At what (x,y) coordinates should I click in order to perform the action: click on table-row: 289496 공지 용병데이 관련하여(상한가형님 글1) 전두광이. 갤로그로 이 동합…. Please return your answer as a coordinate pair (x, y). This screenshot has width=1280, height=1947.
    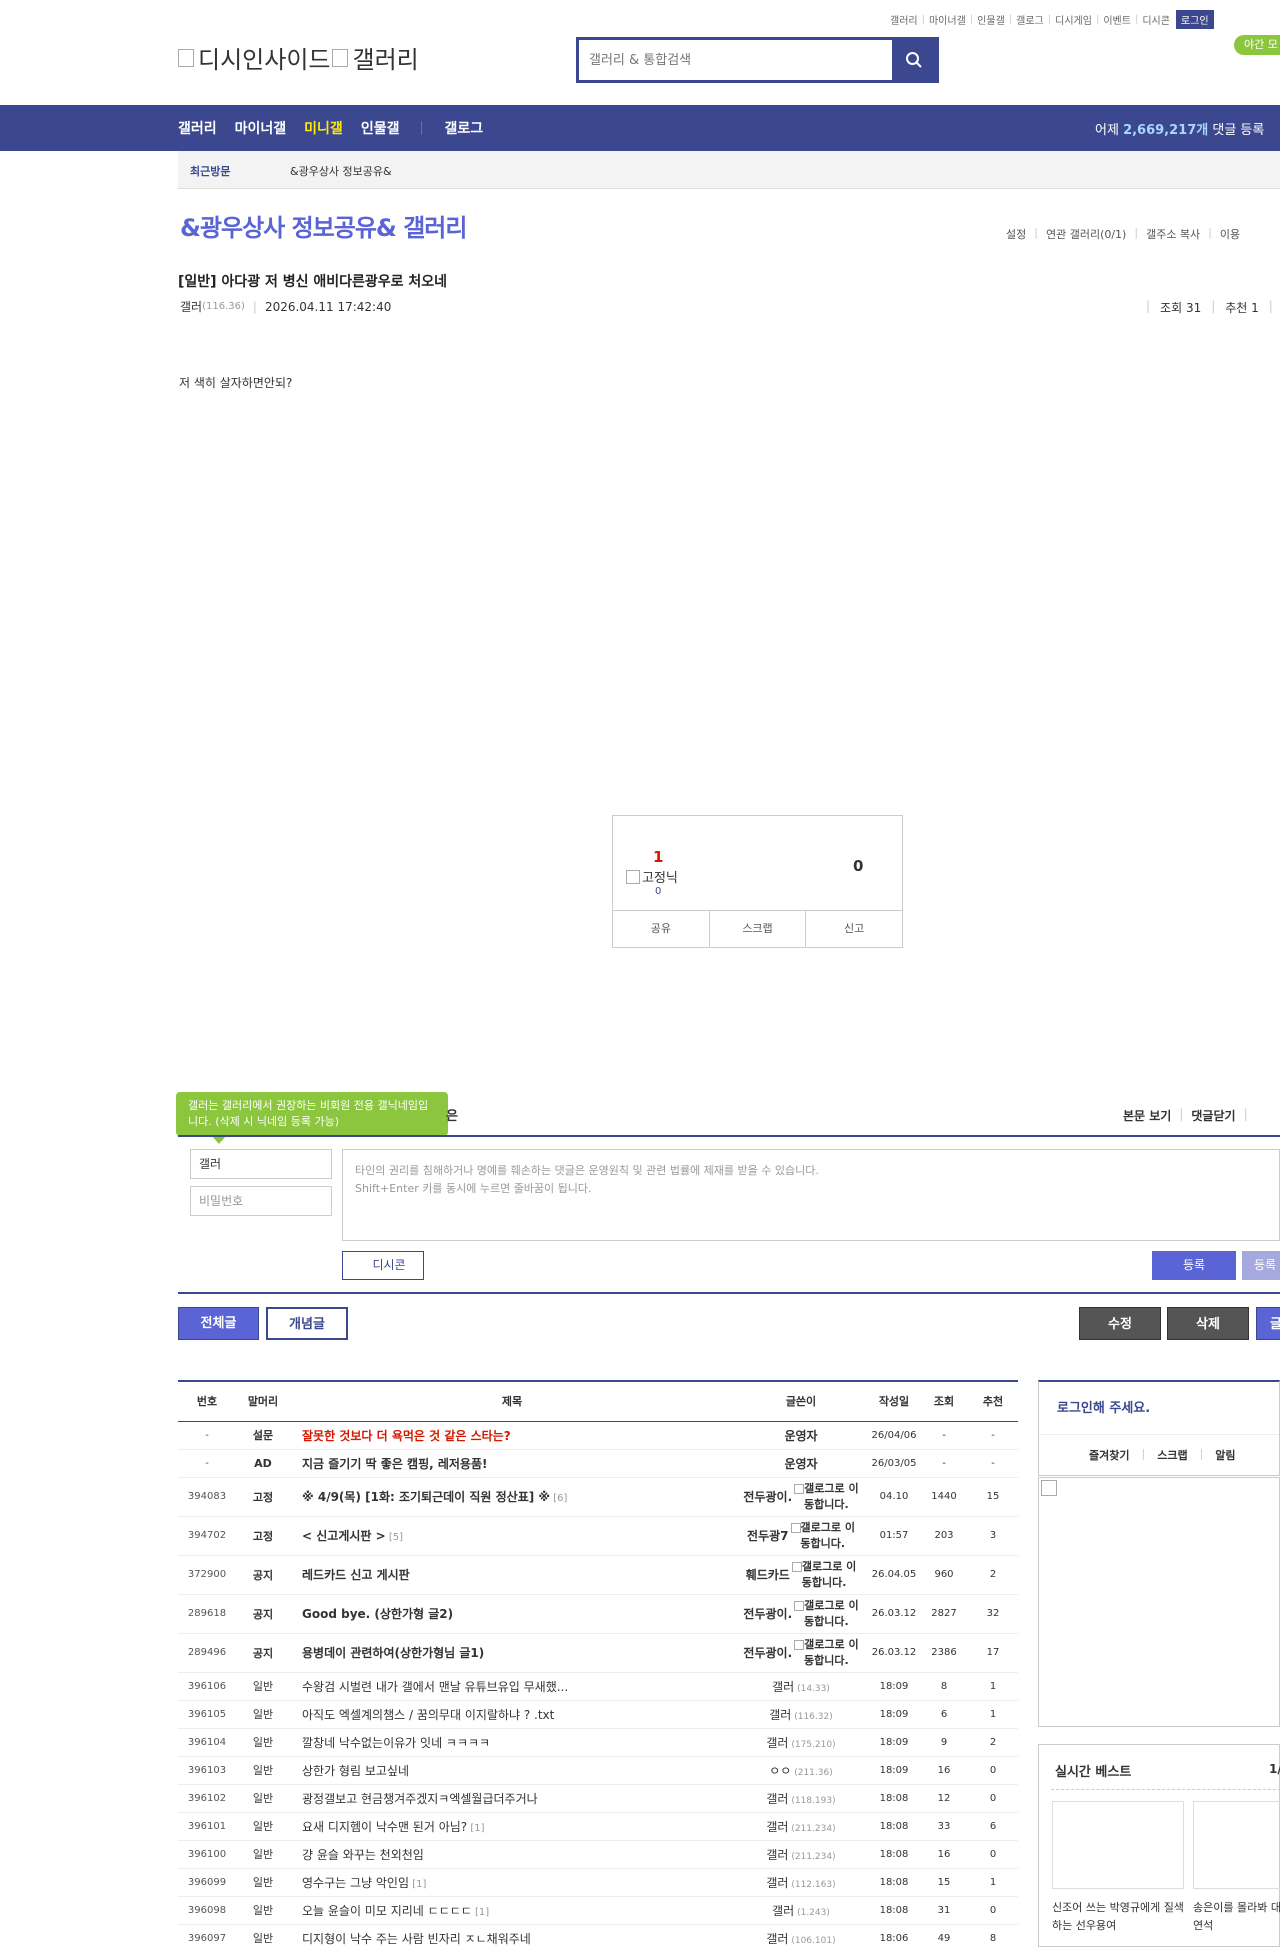
    Looking at the image, I should click on (598, 1653).